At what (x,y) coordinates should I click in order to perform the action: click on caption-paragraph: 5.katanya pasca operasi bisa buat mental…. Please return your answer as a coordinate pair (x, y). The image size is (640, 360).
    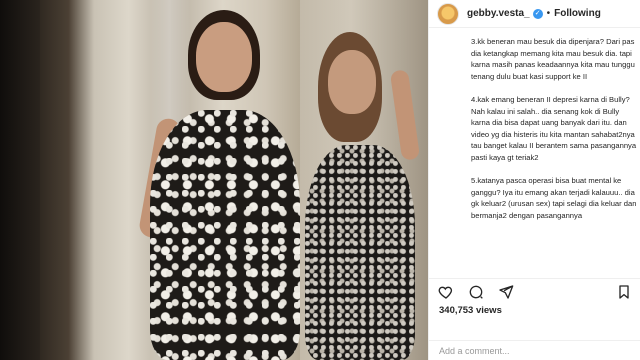
    Looking at the image, I should click on (554, 198).